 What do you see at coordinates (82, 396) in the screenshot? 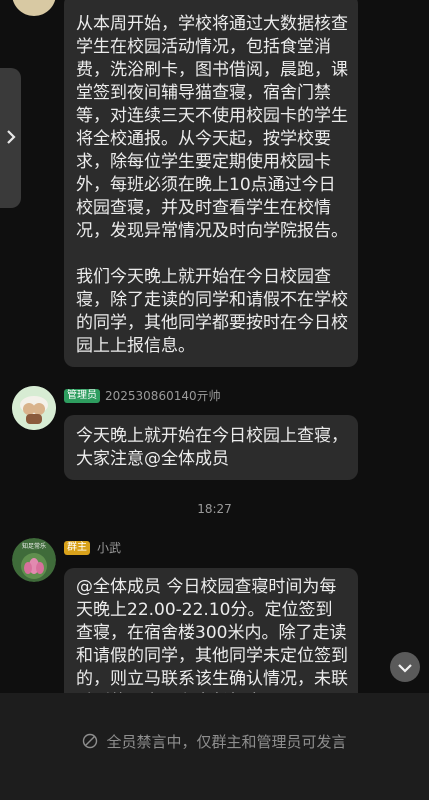
I see `admin-badge: 管理员` at bounding box center [82, 396].